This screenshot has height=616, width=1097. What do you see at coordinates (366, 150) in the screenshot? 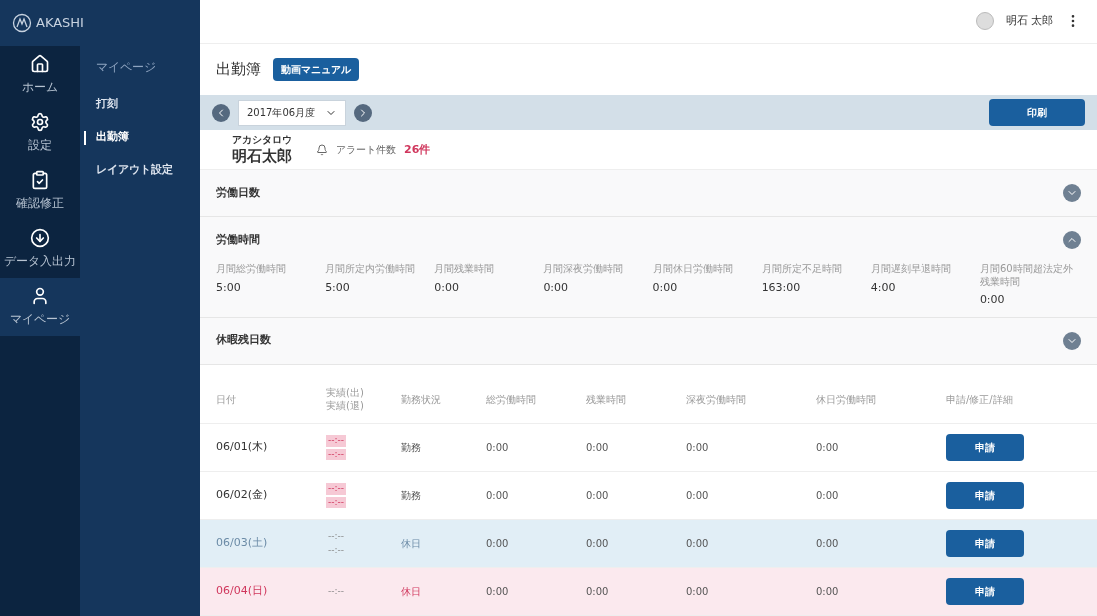
I see `alert-label: アラート件数` at bounding box center [366, 150].